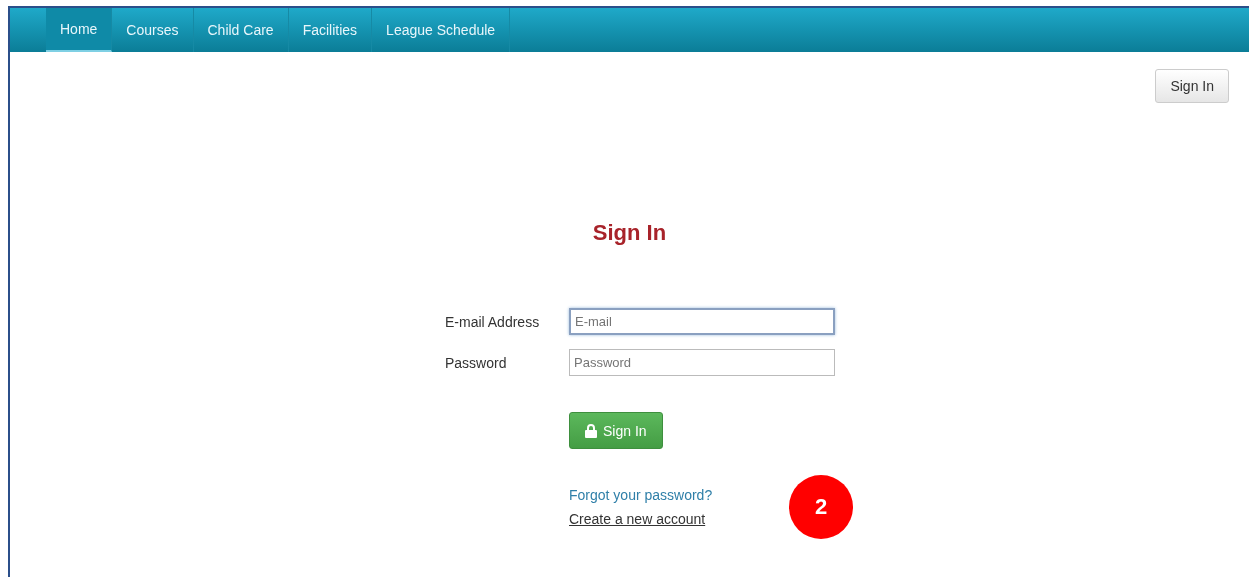  What do you see at coordinates (641, 495) in the screenshot?
I see `link: Forgot your password?` at bounding box center [641, 495].